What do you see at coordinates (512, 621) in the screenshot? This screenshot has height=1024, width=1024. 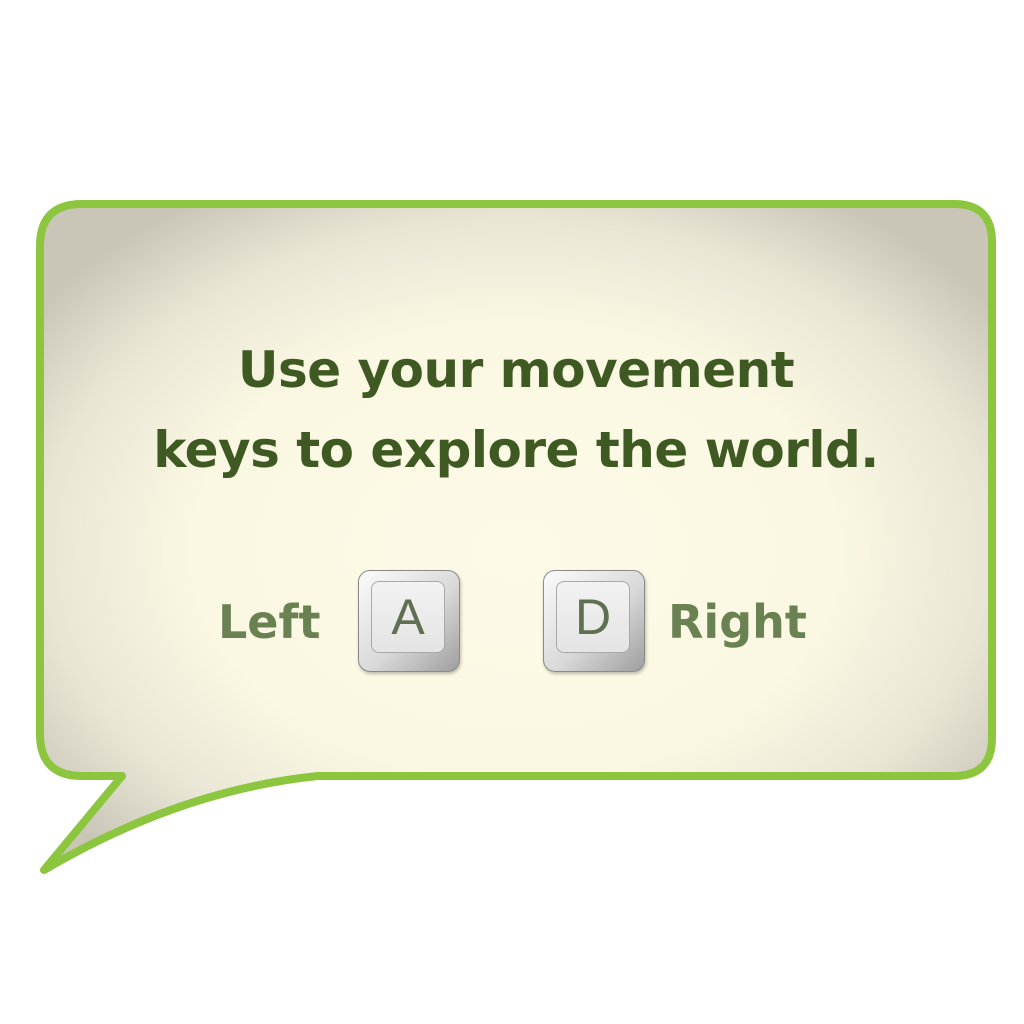 I see `movement-controls: Left A D Right` at bounding box center [512, 621].